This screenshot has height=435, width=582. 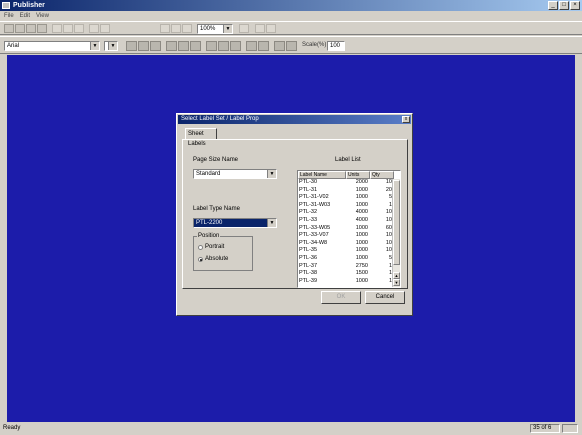 What do you see at coordinates (13, 46) in the screenshot?
I see `font-value: Arial` at bounding box center [13, 46].